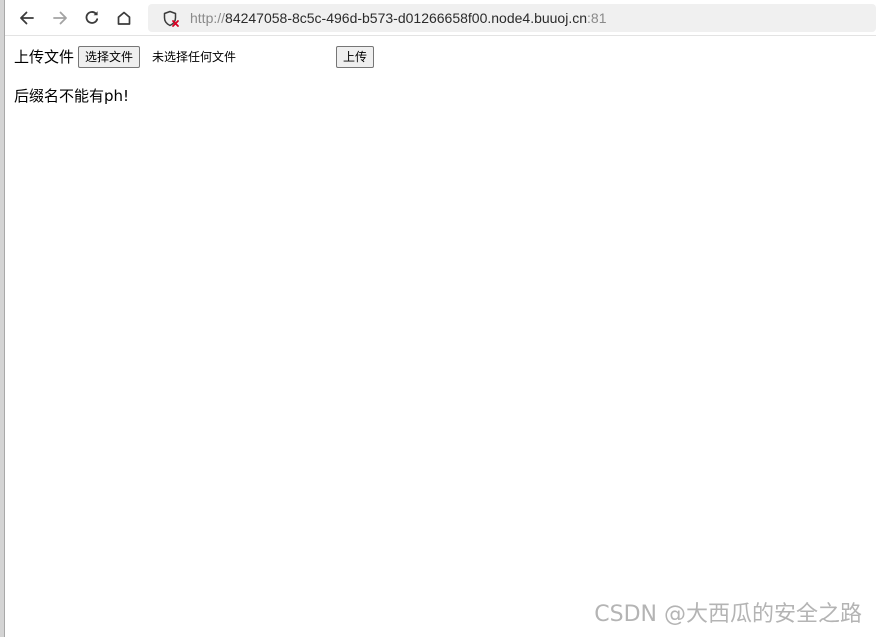 Image resolution: width=876 pixels, height=637 pixels. I want to click on url-port: :81, so click(597, 18).